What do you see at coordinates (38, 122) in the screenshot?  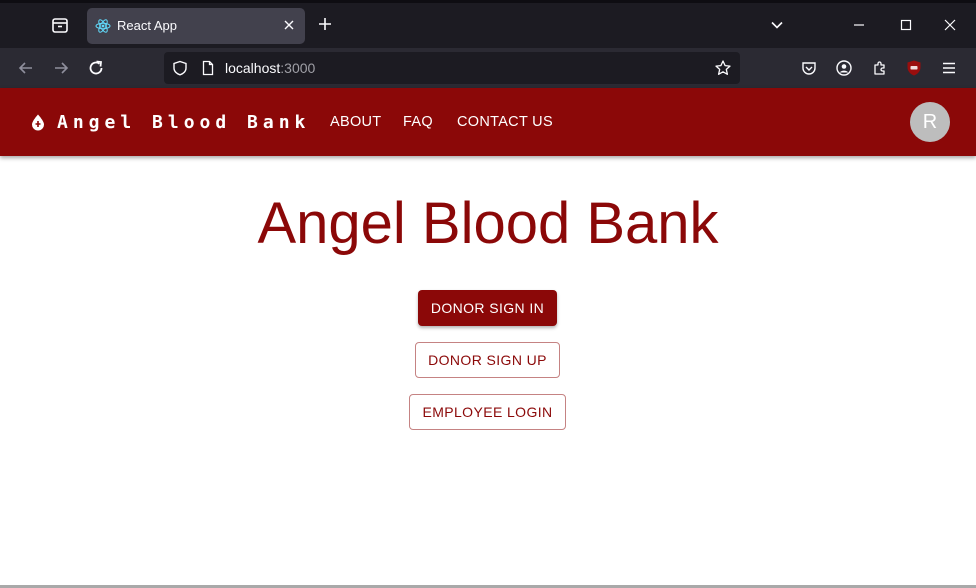 I see `blood-drop-icon` at bounding box center [38, 122].